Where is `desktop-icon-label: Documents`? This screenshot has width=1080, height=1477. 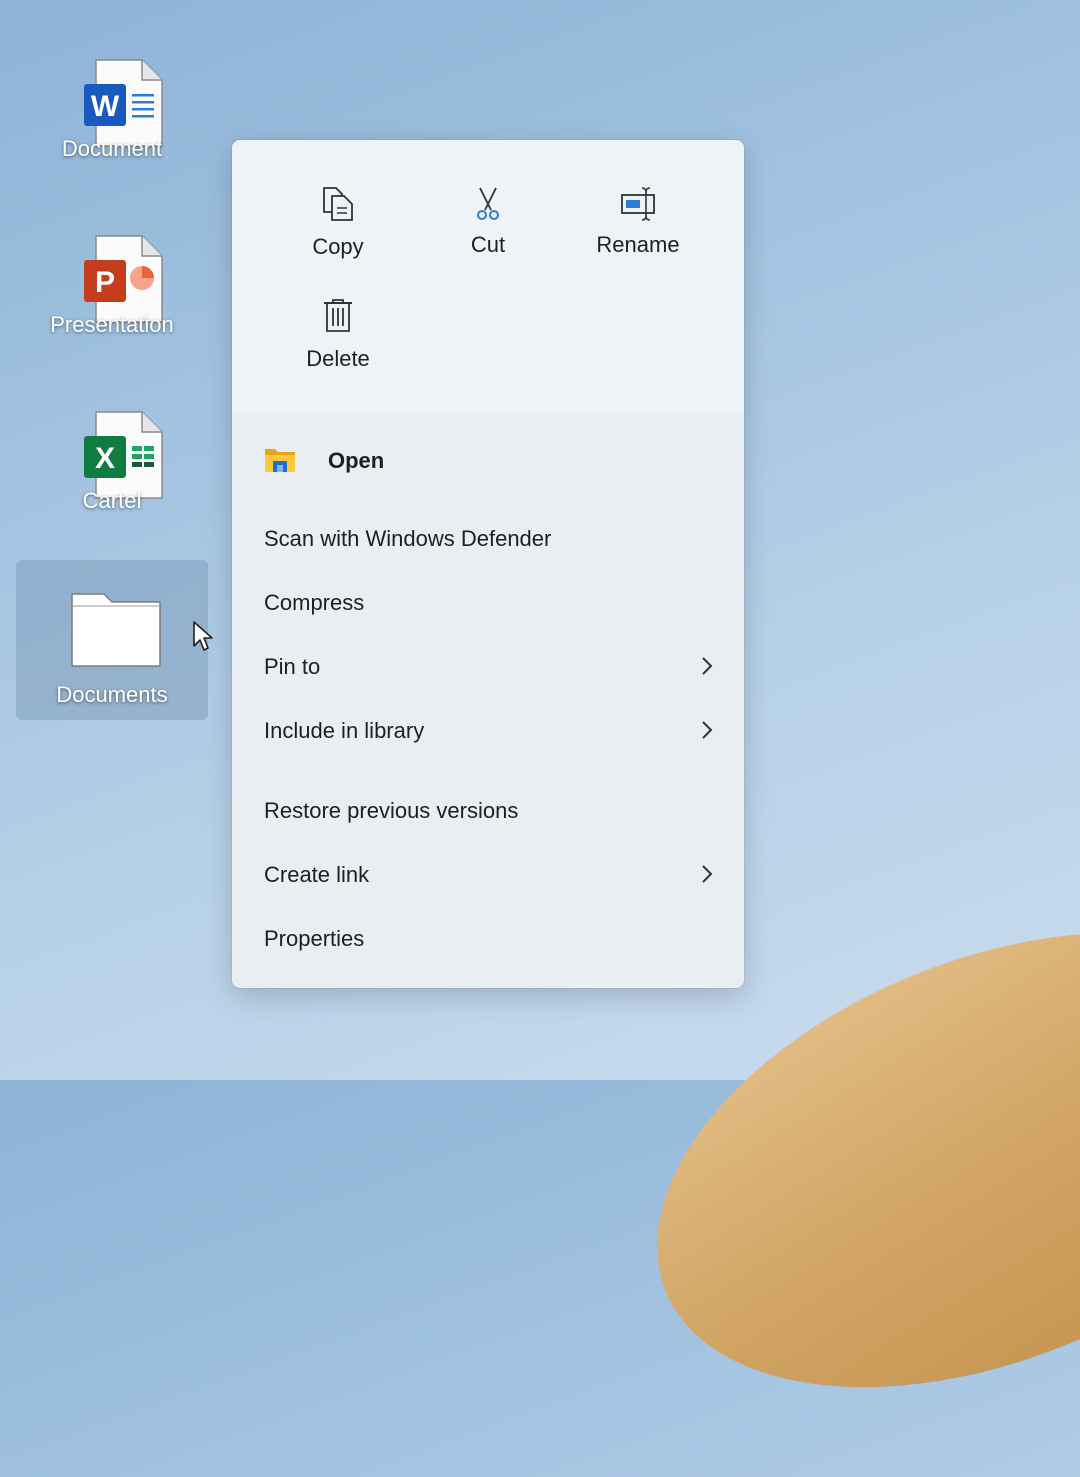
desktop-icon-label: Documents is located at coordinates (112, 694).